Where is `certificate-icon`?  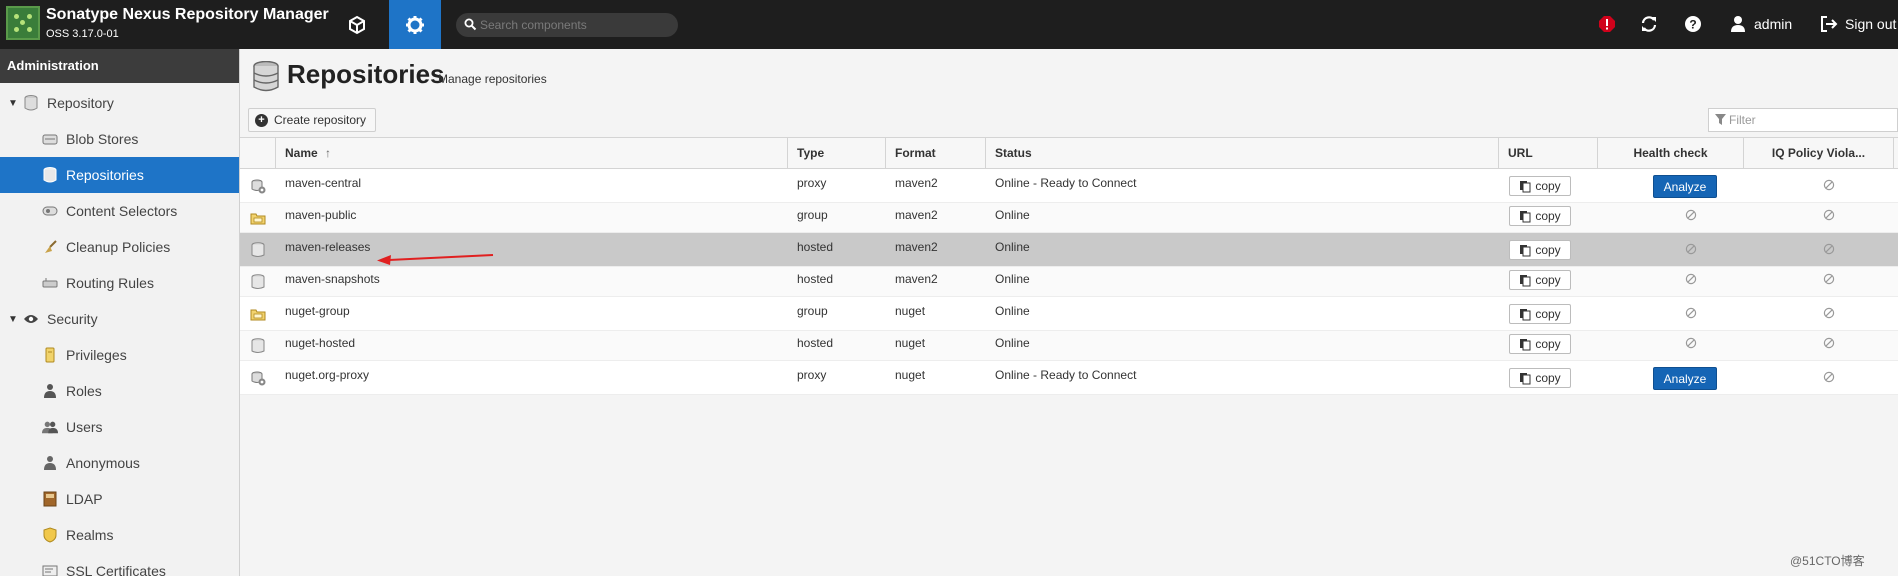
certificate-icon is located at coordinates (50, 569).